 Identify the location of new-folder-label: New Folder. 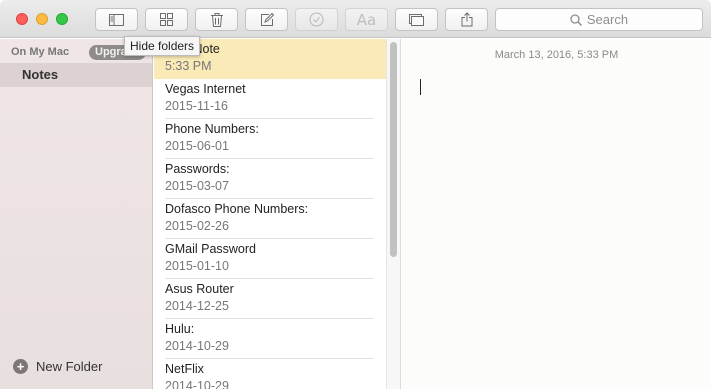
(69, 366).